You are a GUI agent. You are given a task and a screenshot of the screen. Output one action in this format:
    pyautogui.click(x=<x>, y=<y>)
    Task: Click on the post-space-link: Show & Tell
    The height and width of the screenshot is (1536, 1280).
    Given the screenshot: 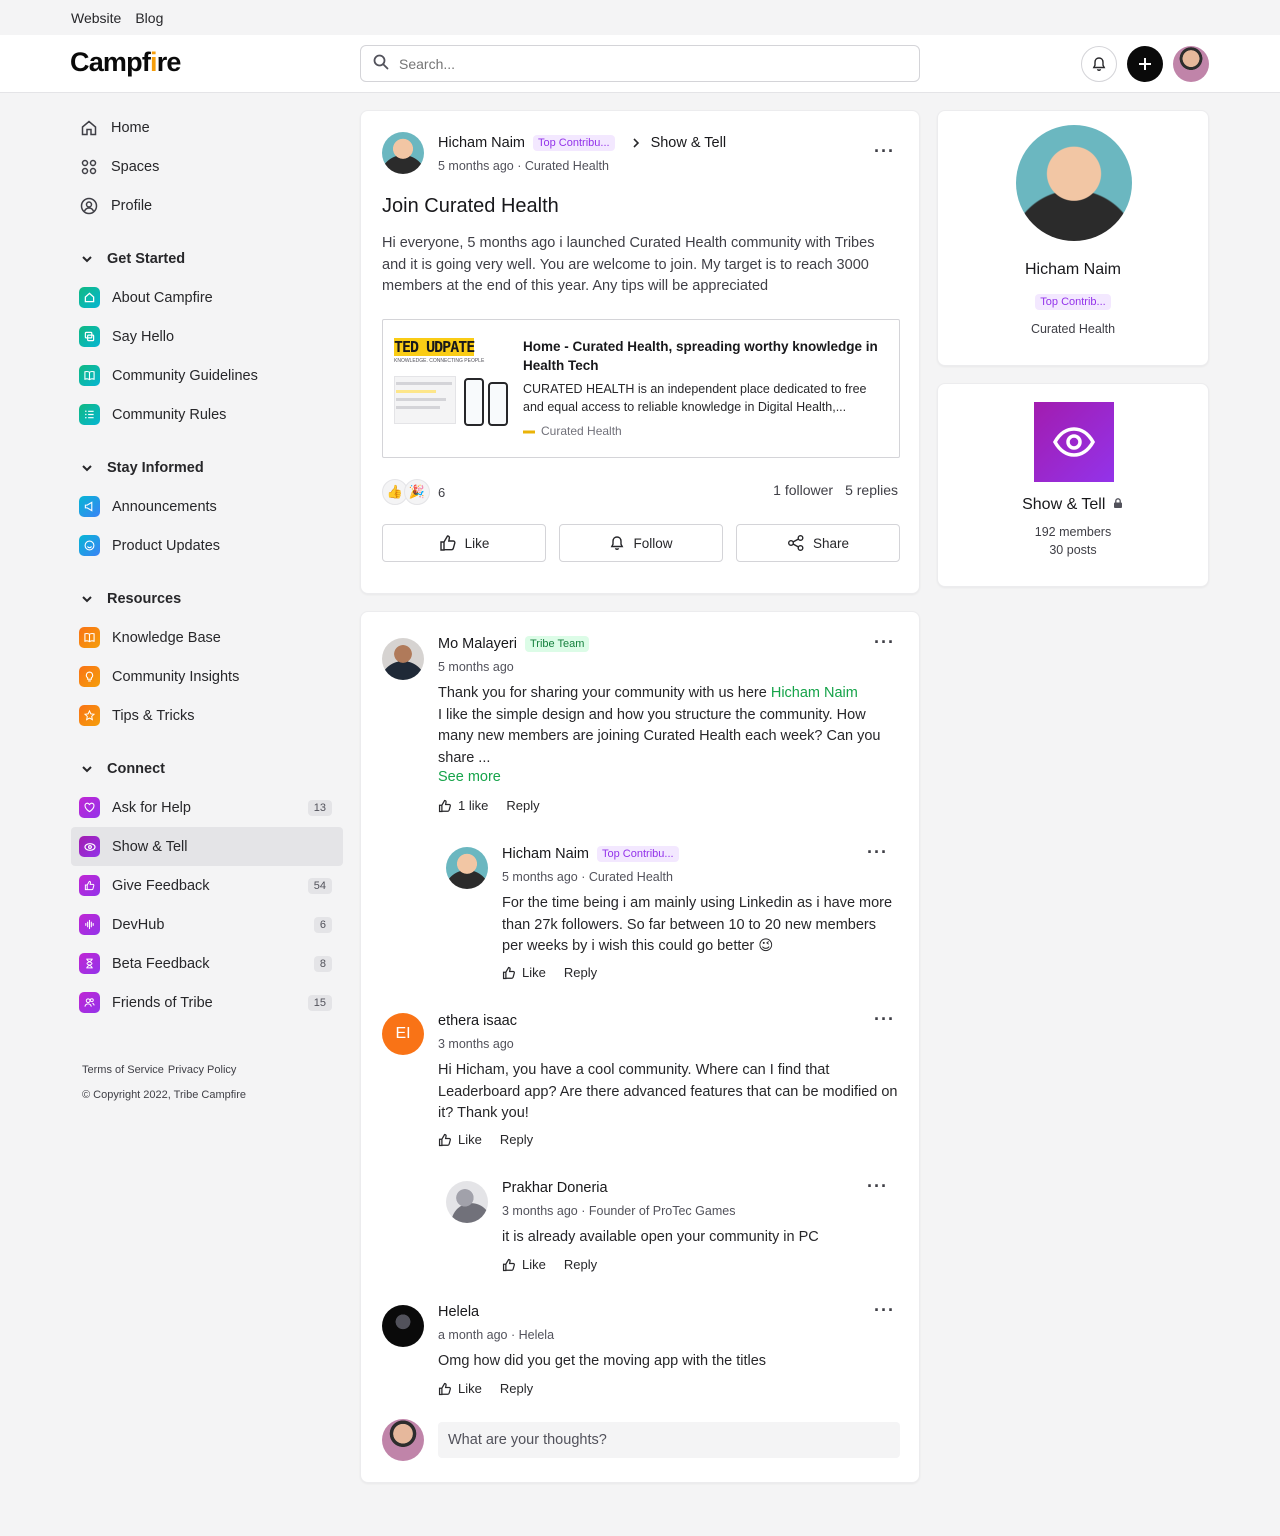 What is the action you would take?
    pyautogui.click(x=689, y=143)
    